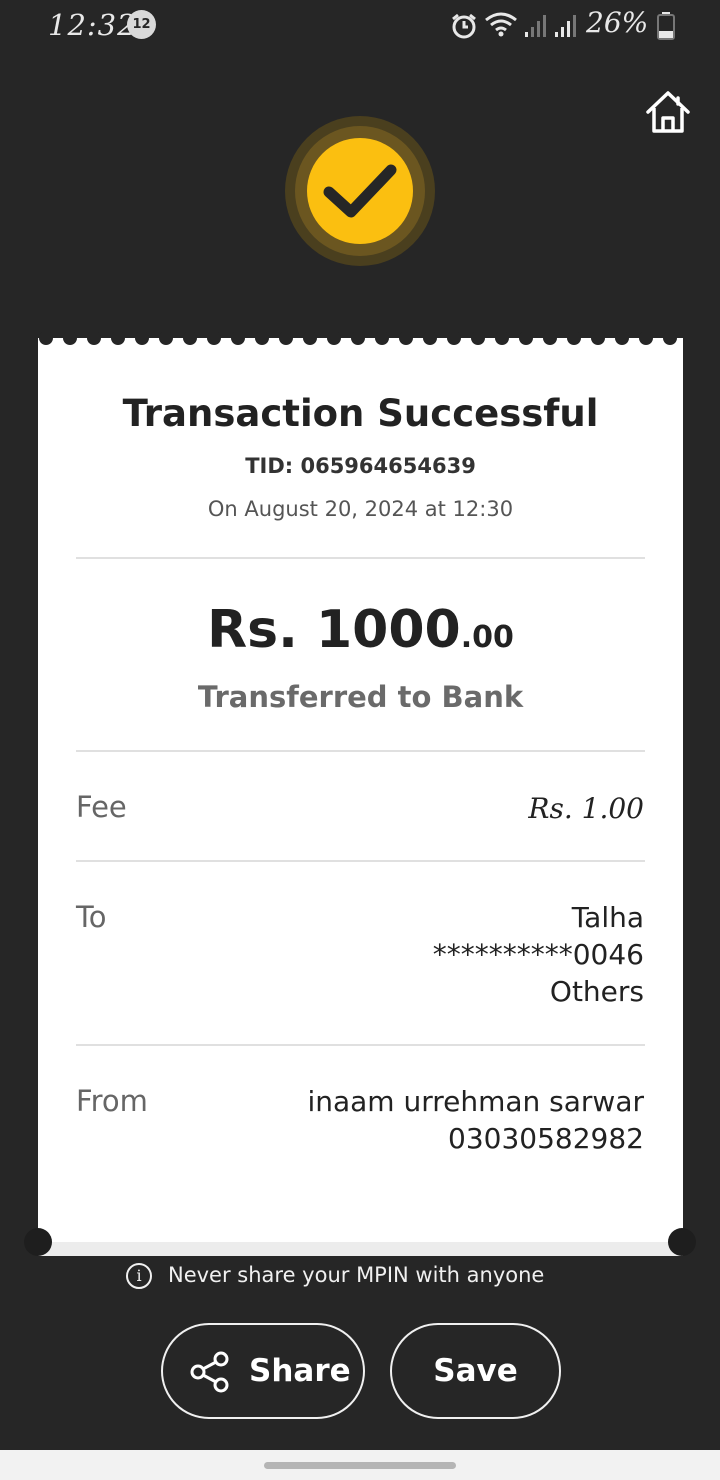  I want to click on fee-value: Rs. 1.00, so click(586, 808).